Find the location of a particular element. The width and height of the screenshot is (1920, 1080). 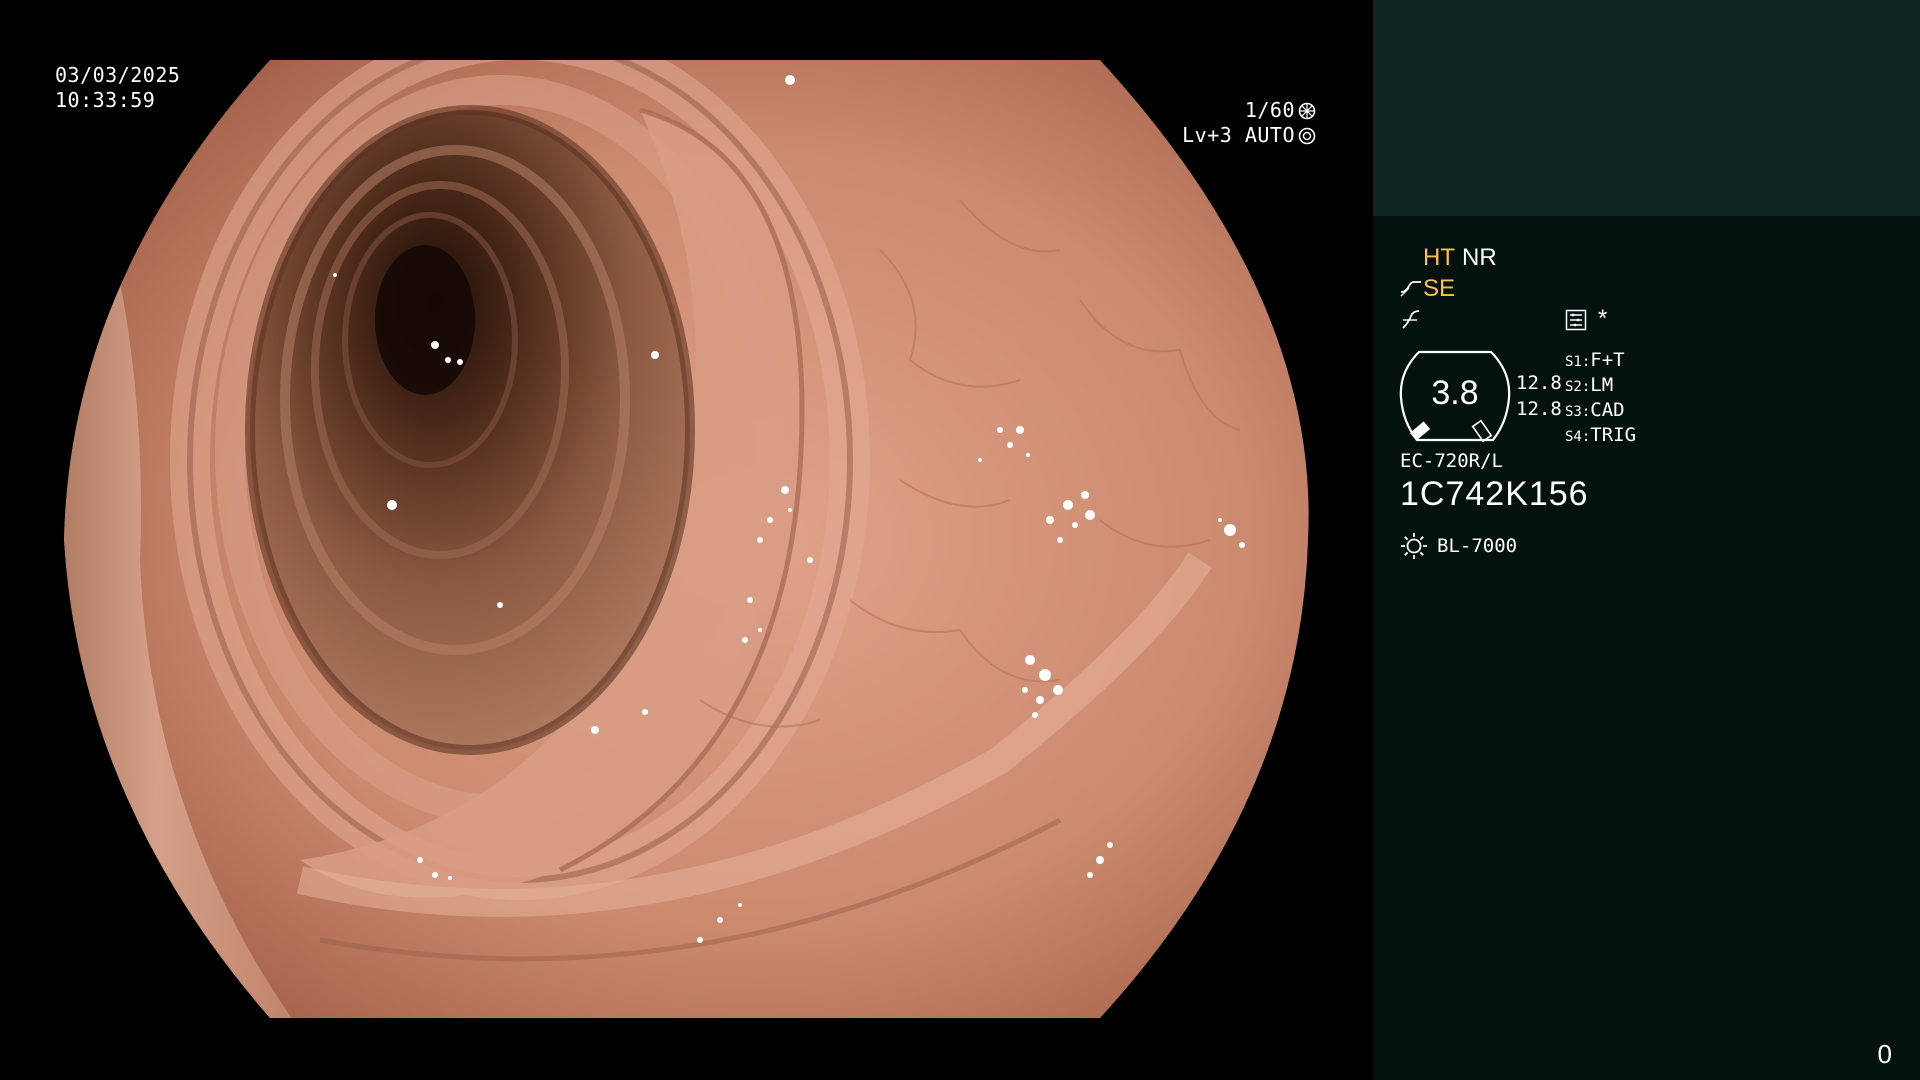

scope-button-key: S1: is located at coordinates (1578, 362).